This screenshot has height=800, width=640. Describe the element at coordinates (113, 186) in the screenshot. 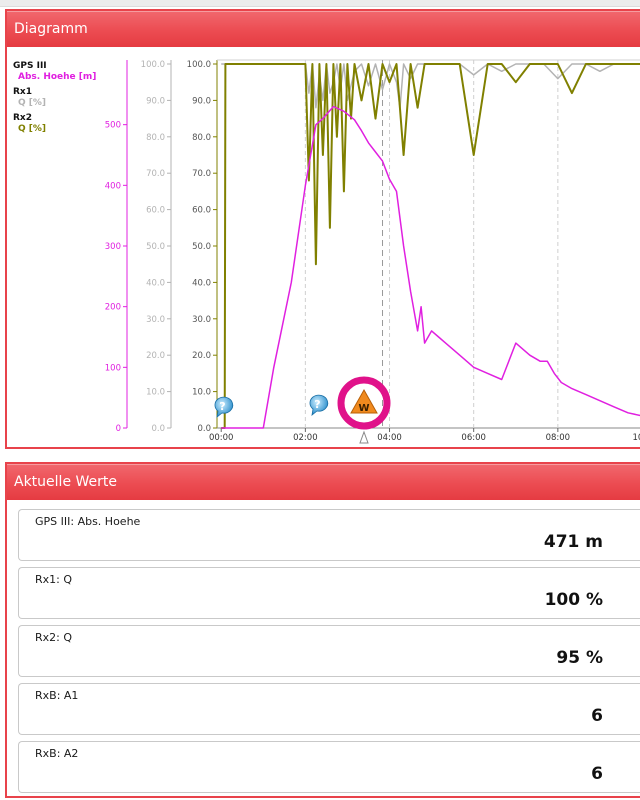

I see `y-tick-label: 400` at that location.